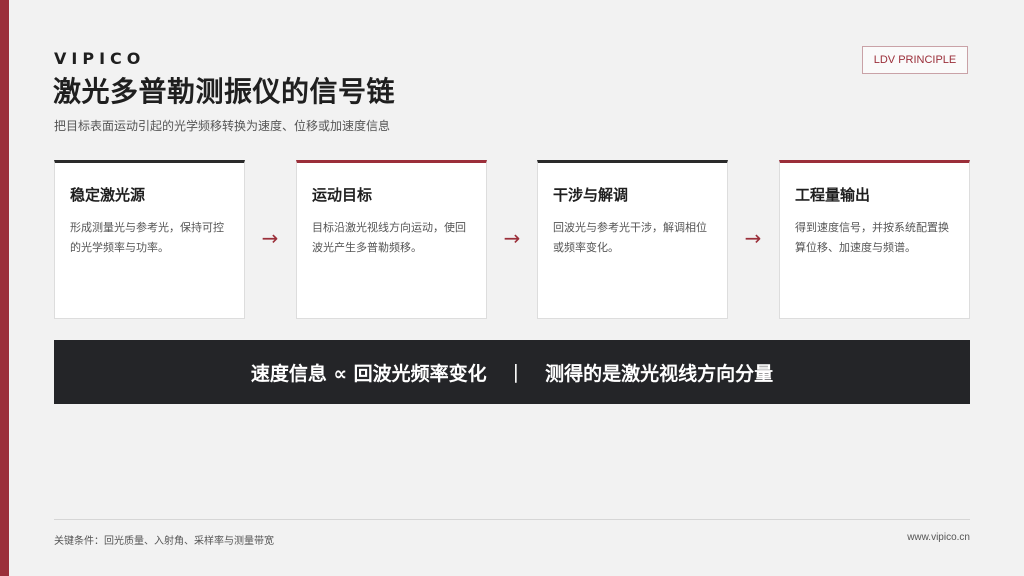 This screenshot has height=576, width=1024. I want to click on step-title: 运动目标, so click(342, 195).